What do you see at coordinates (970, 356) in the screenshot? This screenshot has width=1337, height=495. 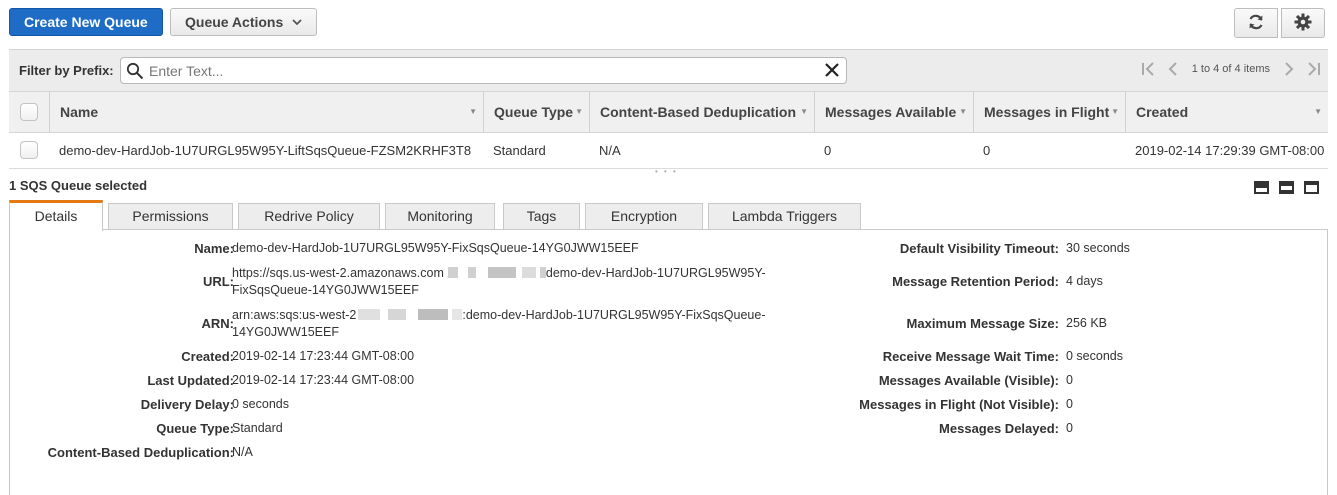 I see `detail-label-wait-time: Receive Message Wait Time:` at bounding box center [970, 356].